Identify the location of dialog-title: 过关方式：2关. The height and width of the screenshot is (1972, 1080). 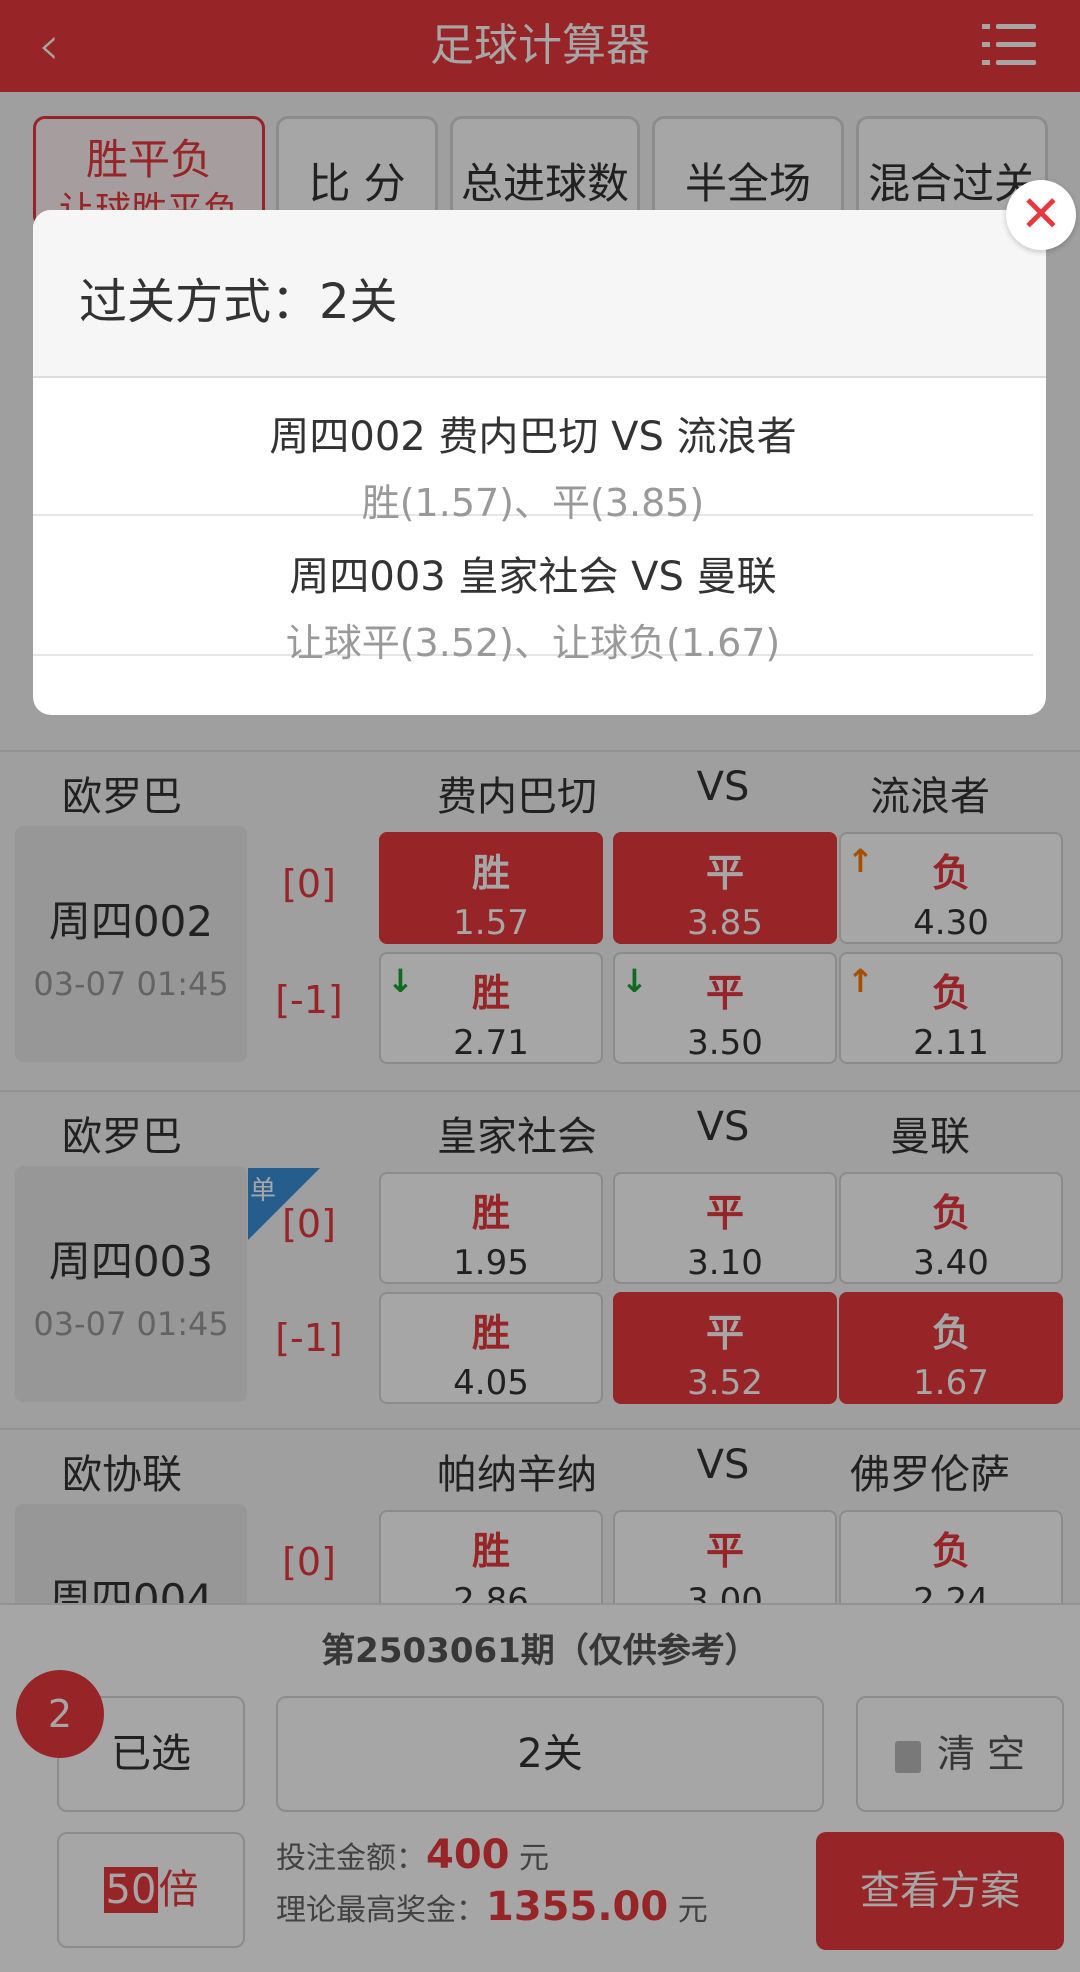
(238, 302).